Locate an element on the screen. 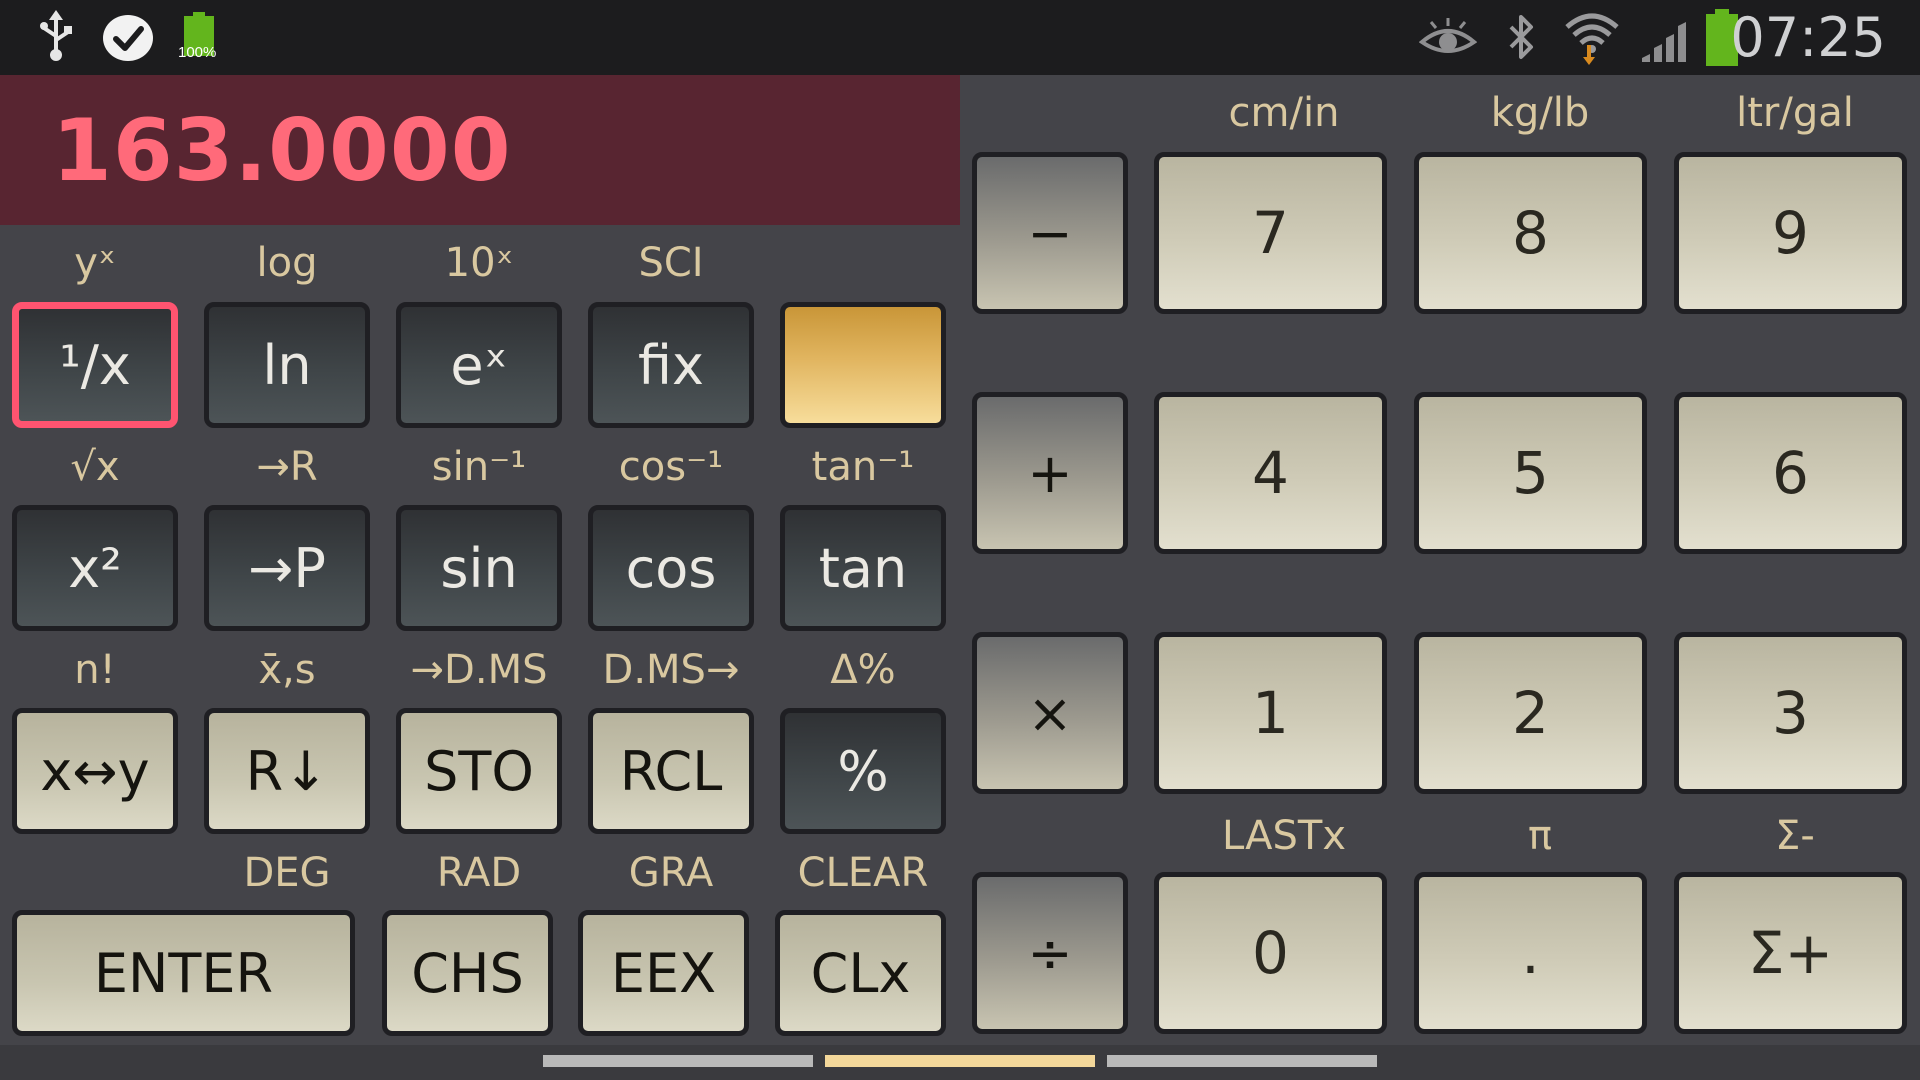 The image size is (1920, 1080). shift-label-rad: RAD is located at coordinates (479, 873).